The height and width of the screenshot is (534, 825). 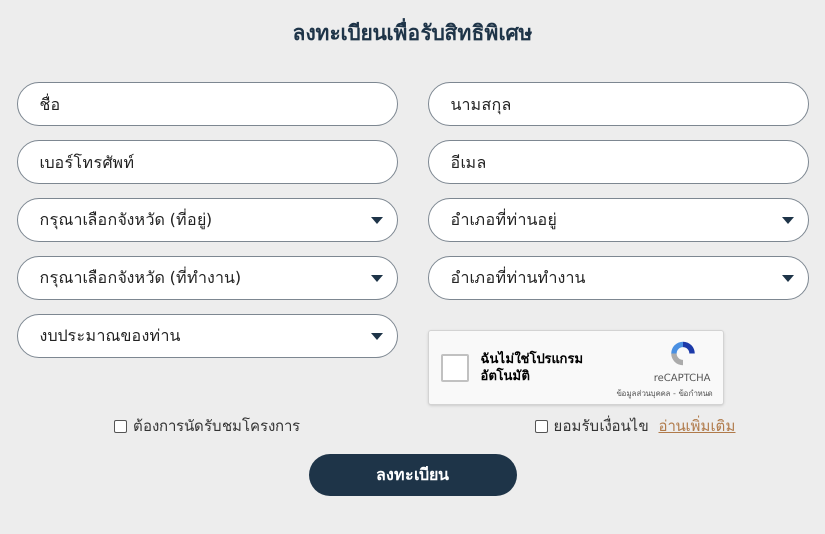 What do you see at coordinates (412, 33) in the screenshot?
I see `form-title: ลงทะเบียนเพื่อรับสิทธิพิเศษ` at bounding box center [412, 33].